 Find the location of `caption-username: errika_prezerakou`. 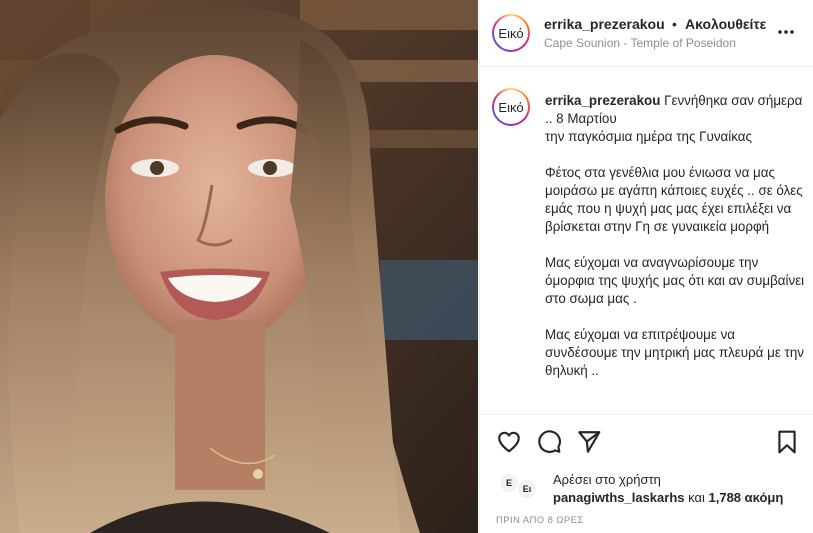

caption-username: errika_prezerakou is located at coordinates (602, 100).